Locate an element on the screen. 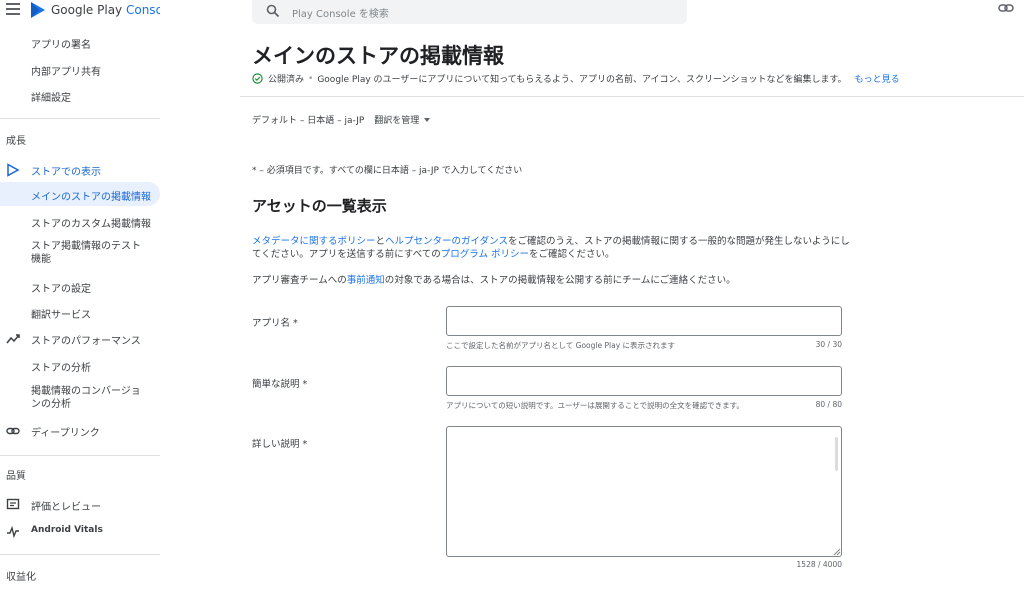 The width and height of the screenshot is (1024, 600). brand-header: Google Play Console is located at coordinates (80, 11).